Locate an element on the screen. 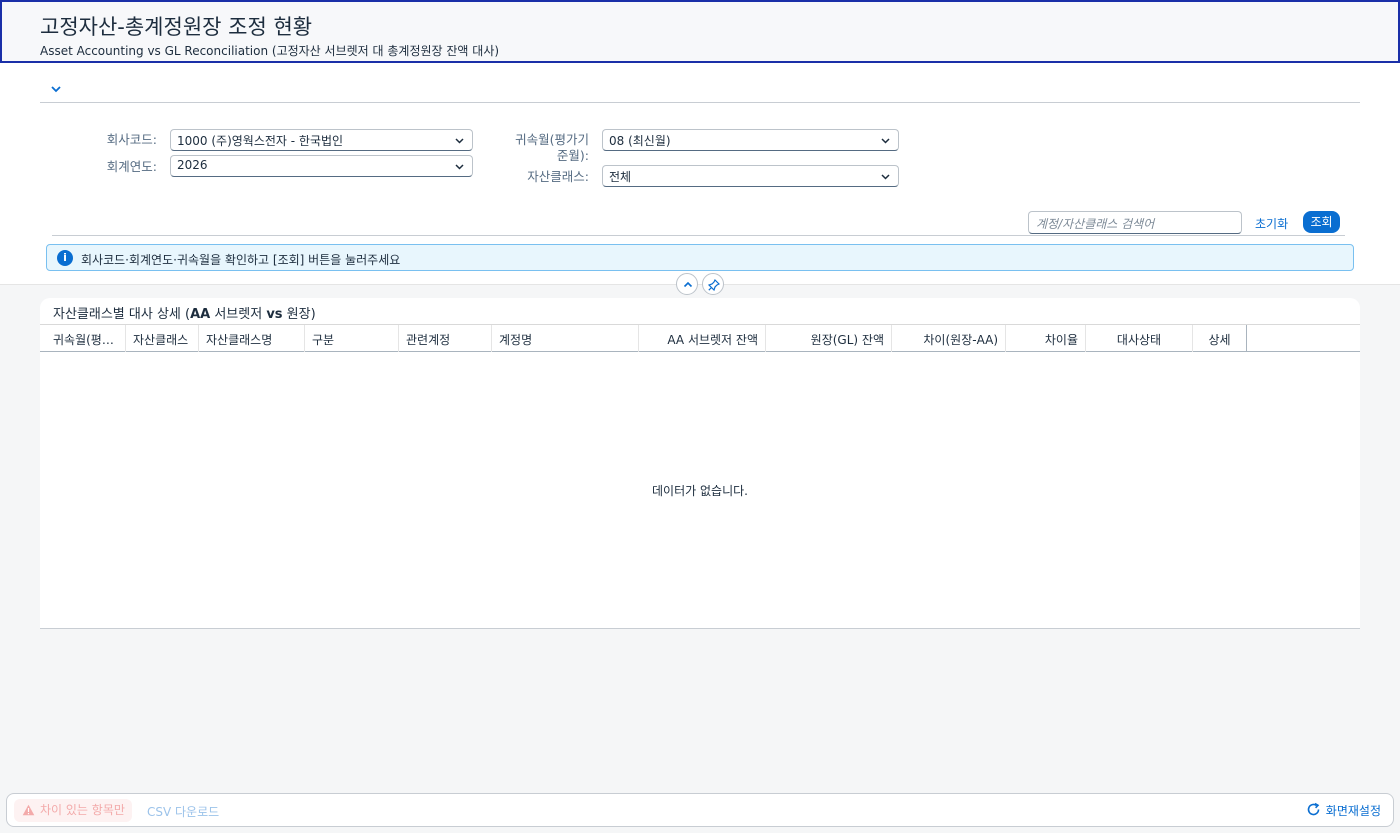  period-label-line1: 귀속월(평가기 is located at coordinates (552, 139).